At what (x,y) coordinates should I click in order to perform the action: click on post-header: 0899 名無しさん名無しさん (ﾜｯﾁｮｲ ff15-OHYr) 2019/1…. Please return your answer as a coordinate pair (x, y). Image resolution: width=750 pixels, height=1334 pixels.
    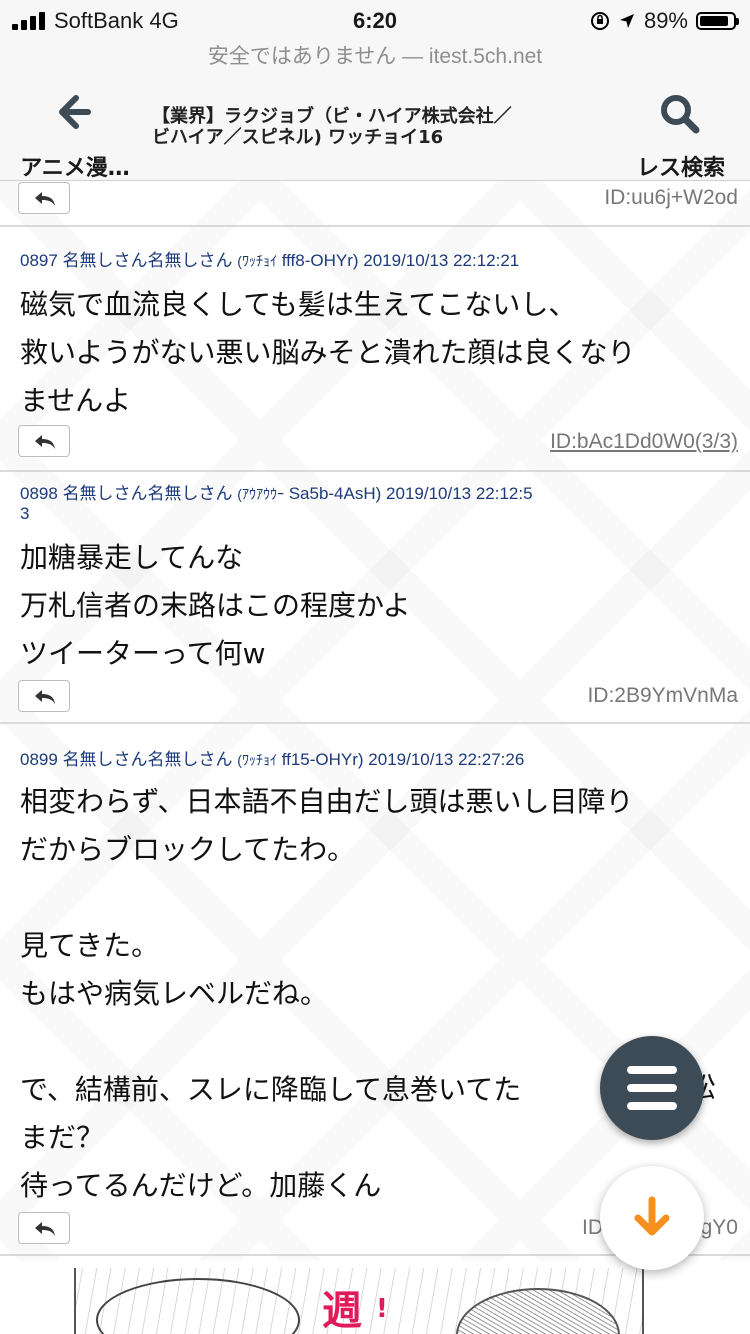
    Looking at the image, I should click on (370, 760).